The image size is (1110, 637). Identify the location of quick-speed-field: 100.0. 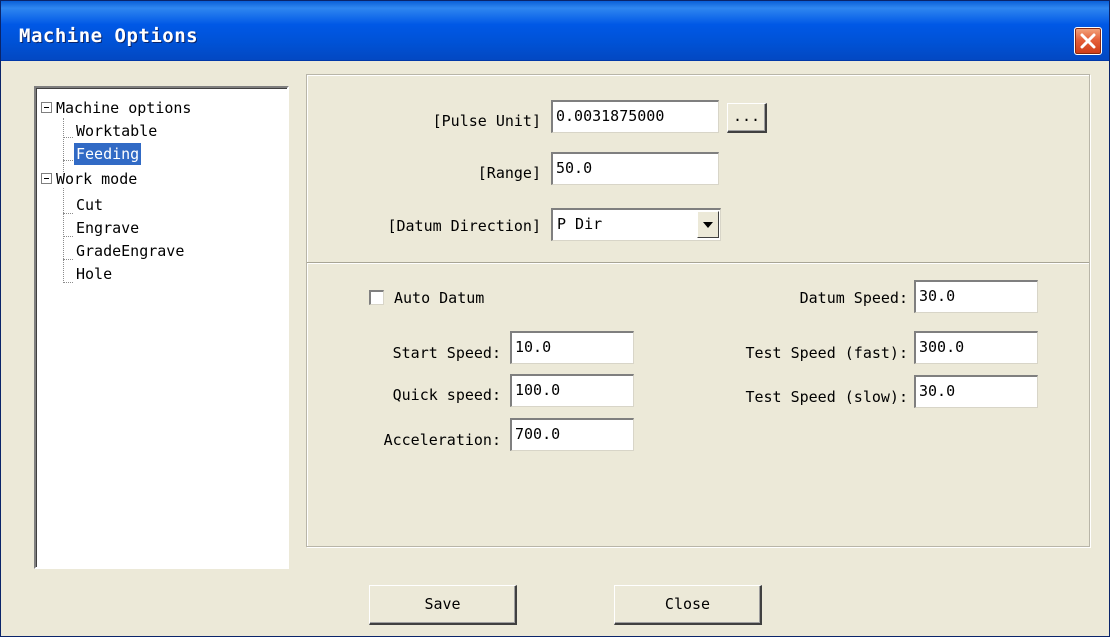
(572, 390).